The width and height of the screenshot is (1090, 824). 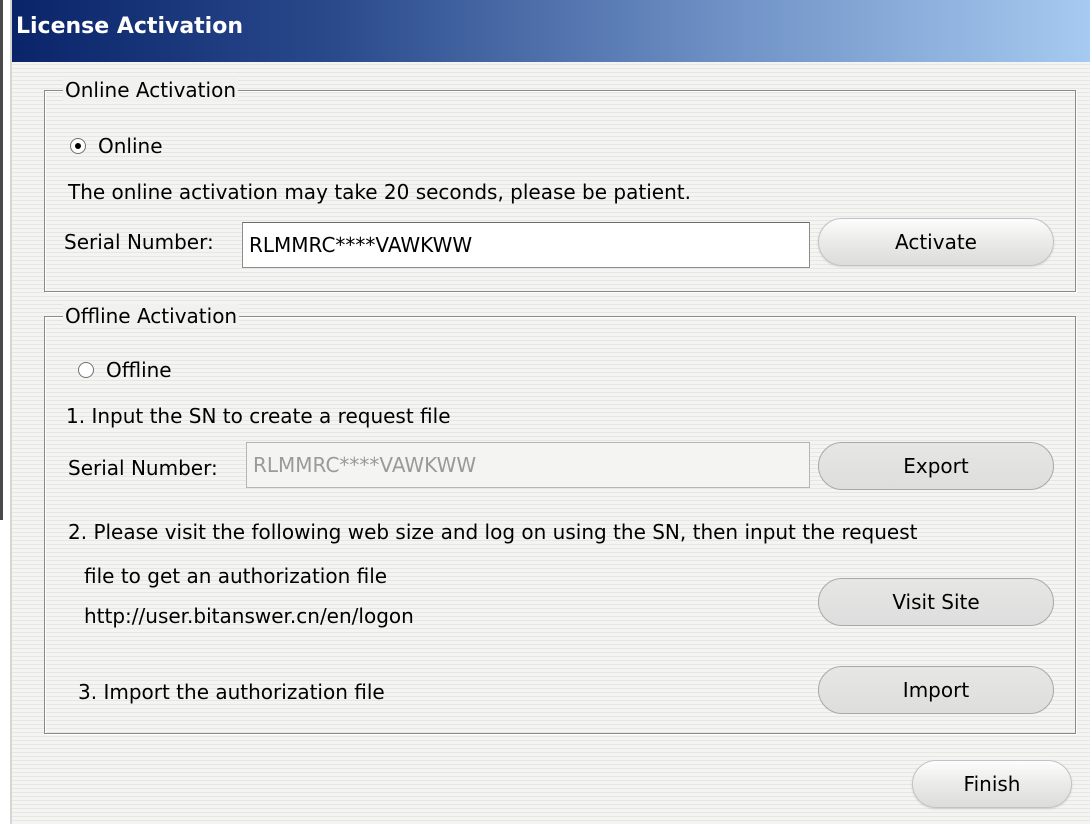 What do you see at coordinates (936, 242) in the screenshot?
I see `activate-button: Activate` at bounding box center [936, 242].